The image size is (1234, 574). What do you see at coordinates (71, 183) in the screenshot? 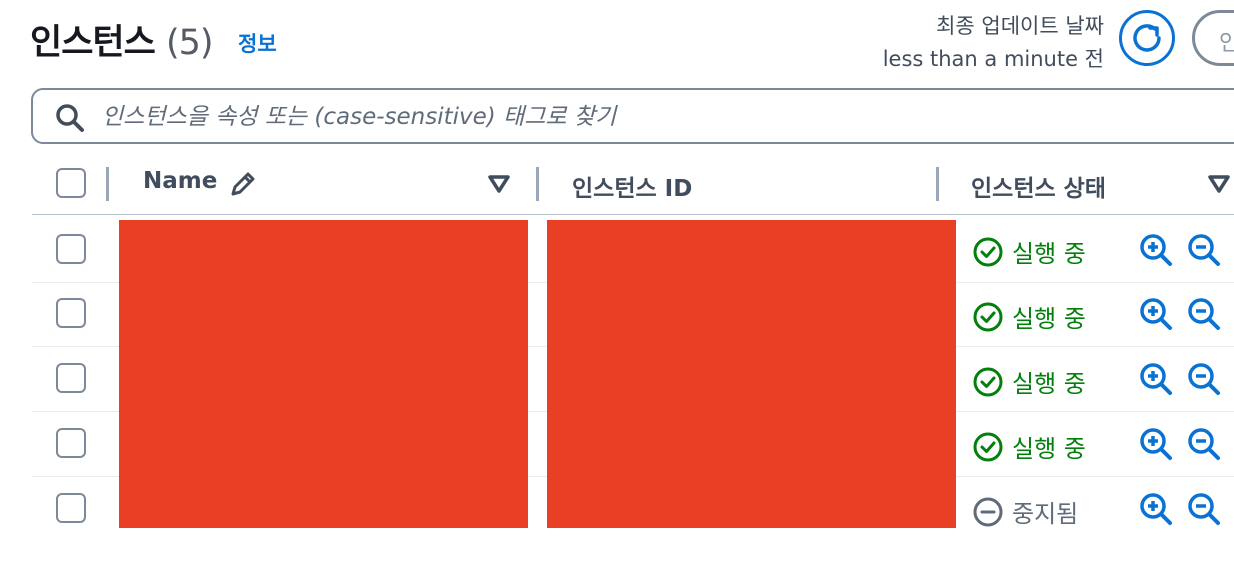
I see `select-all-checkbox` at bounding box center [71, 183].